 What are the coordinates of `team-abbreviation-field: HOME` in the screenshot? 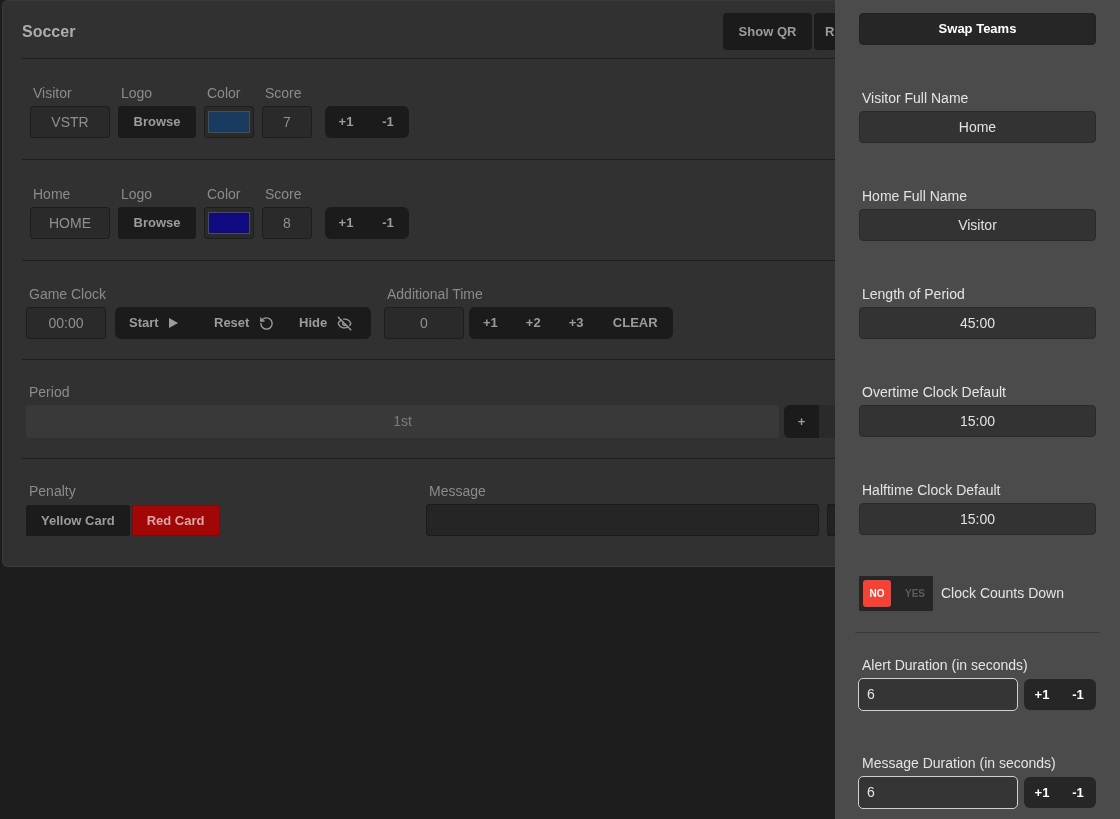 It's located at (70, 223).